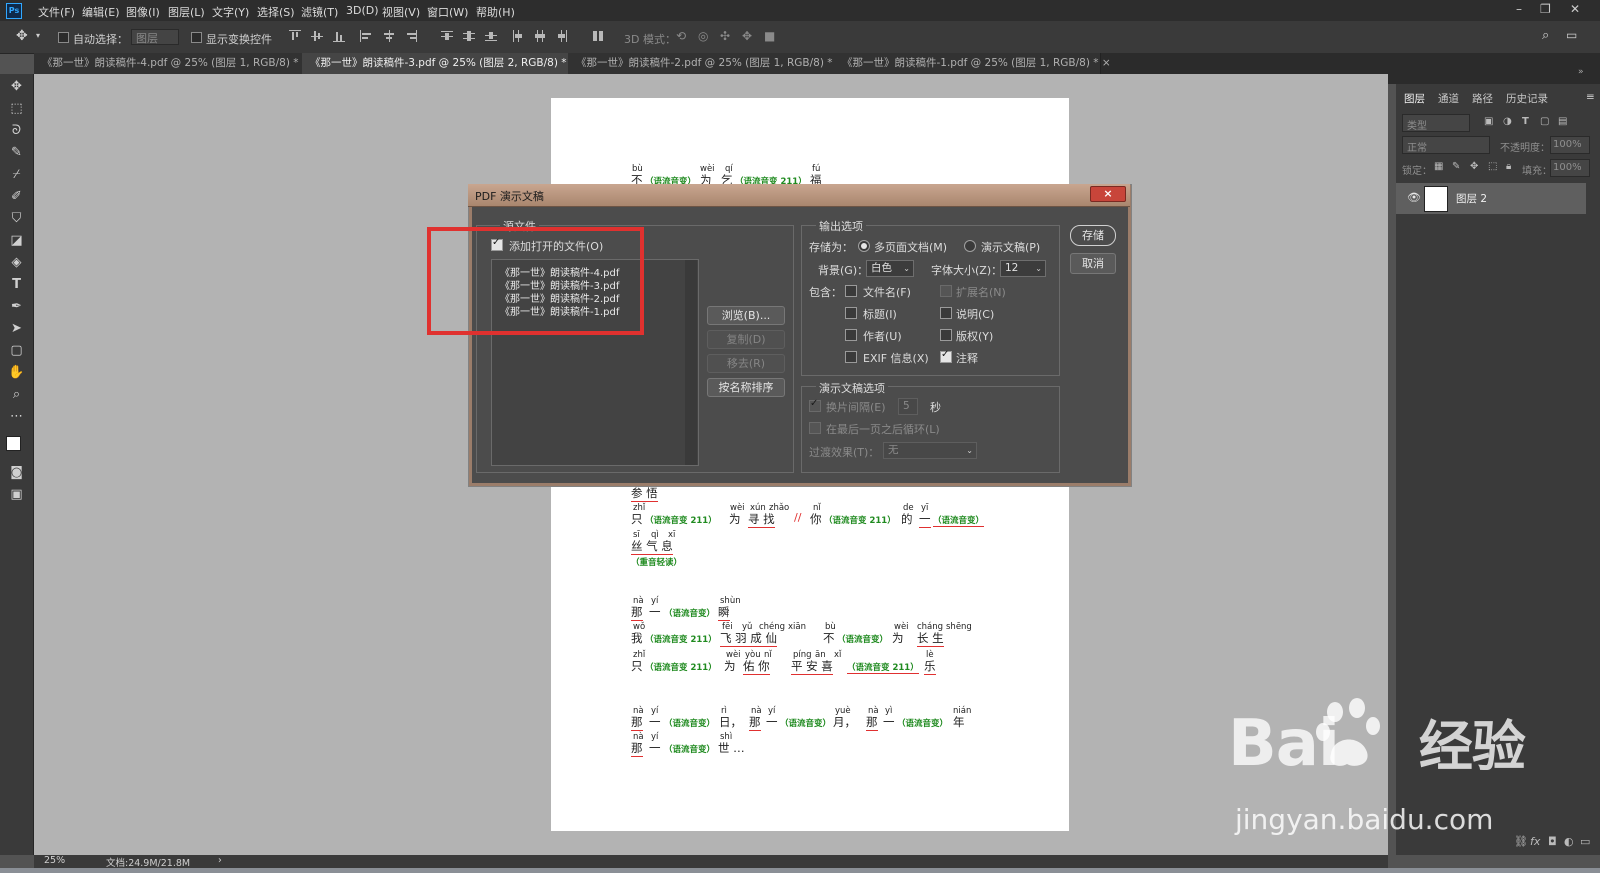 Image resolution: width=1600 pixels, height=873 pixels. Describe the element at coordinates (746, 387) in the screenshot. I see `sort-by-name-button: 按名称排序` at that location.